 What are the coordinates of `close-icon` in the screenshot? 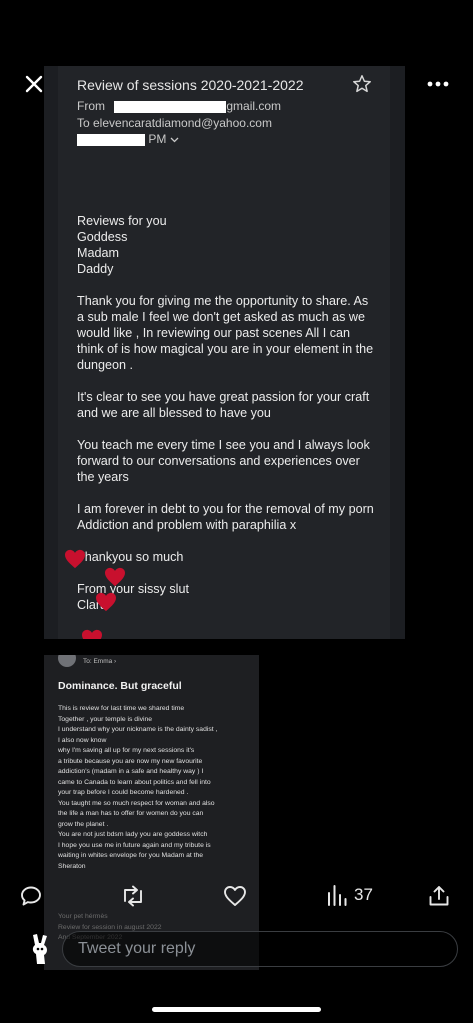 It's located at (34, 84).